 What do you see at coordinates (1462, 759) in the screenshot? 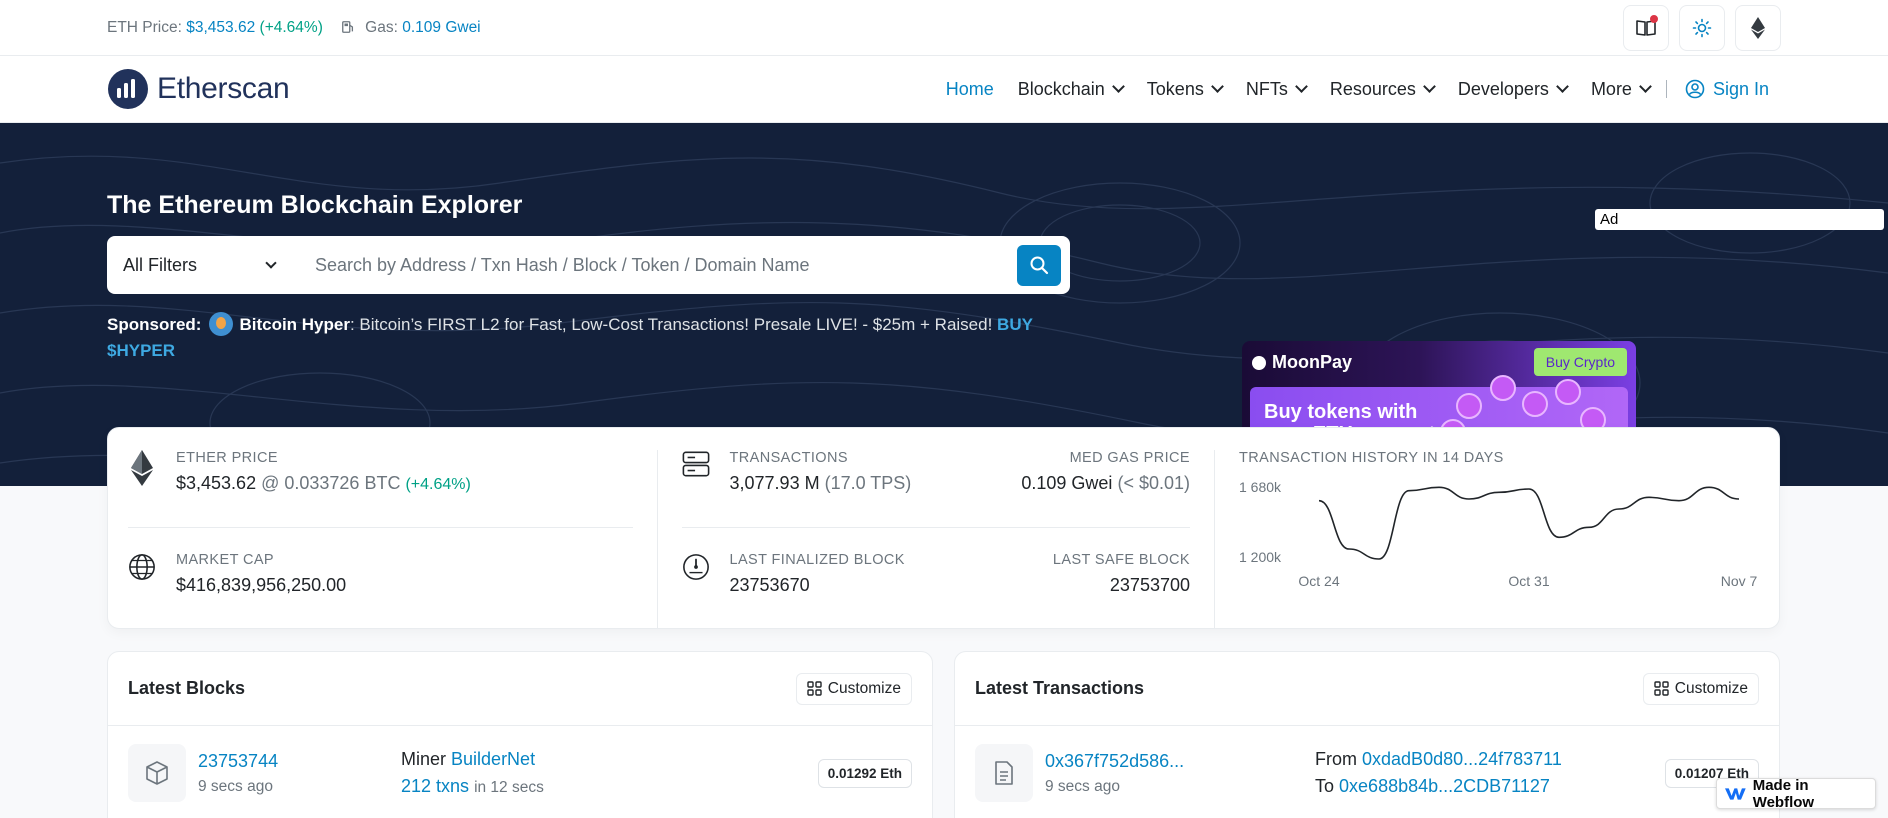
I see `from-address-link: 0xdadB0d80...24f783711` at bounding box center [1462, 759].